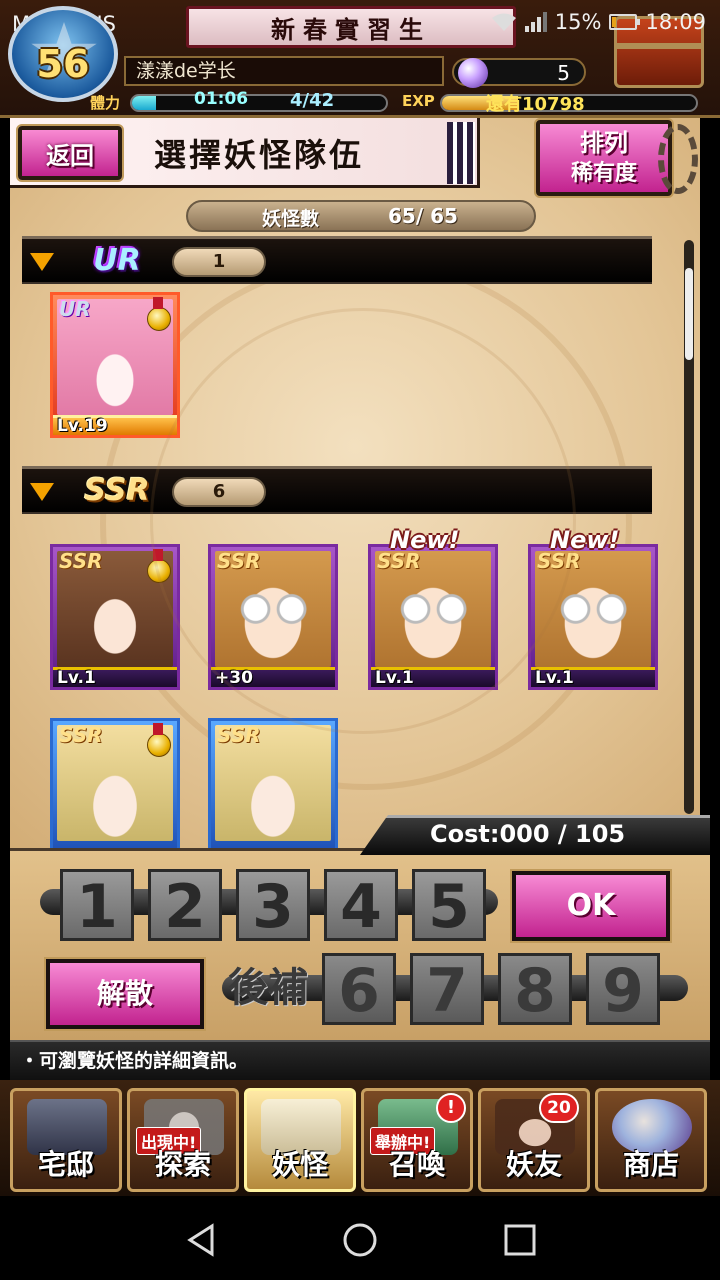 Image resolution: width=720 pixels, height=1280 pixels. Describe the element at coordinates (125, 994) in the screenshot. I see `disband-button: 解散` at that location.